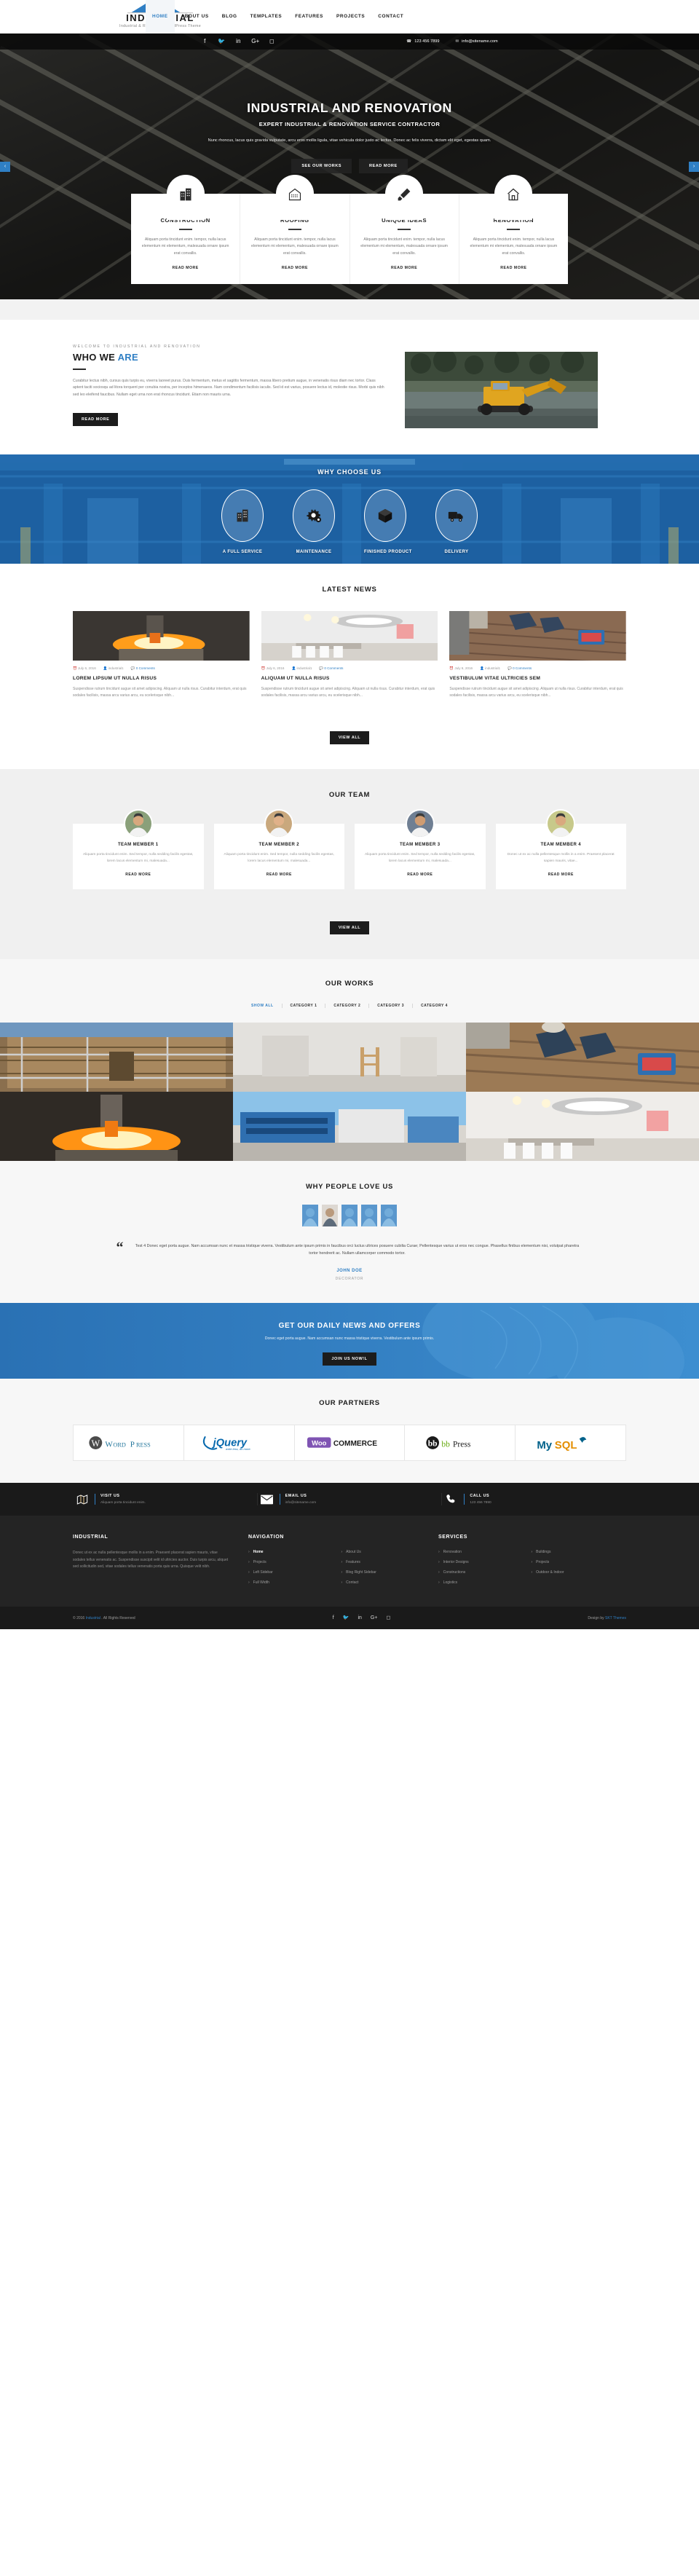 This screenshot has width=699, height=2576. What do you see at coordinates (96, 420) in the screenshot?
I see `who-read-more-button: READ MORE` at bounding box center [96, 420].